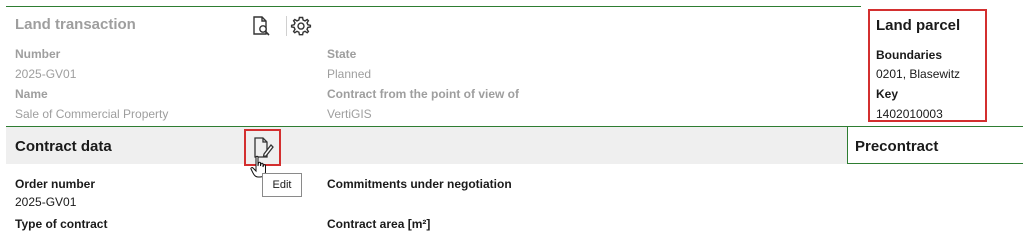 The width and height of the screenshot is (1023, 240). Describe the element at coordinates (38, 54) in the screenshot. I see `number-label: Number` at that location.